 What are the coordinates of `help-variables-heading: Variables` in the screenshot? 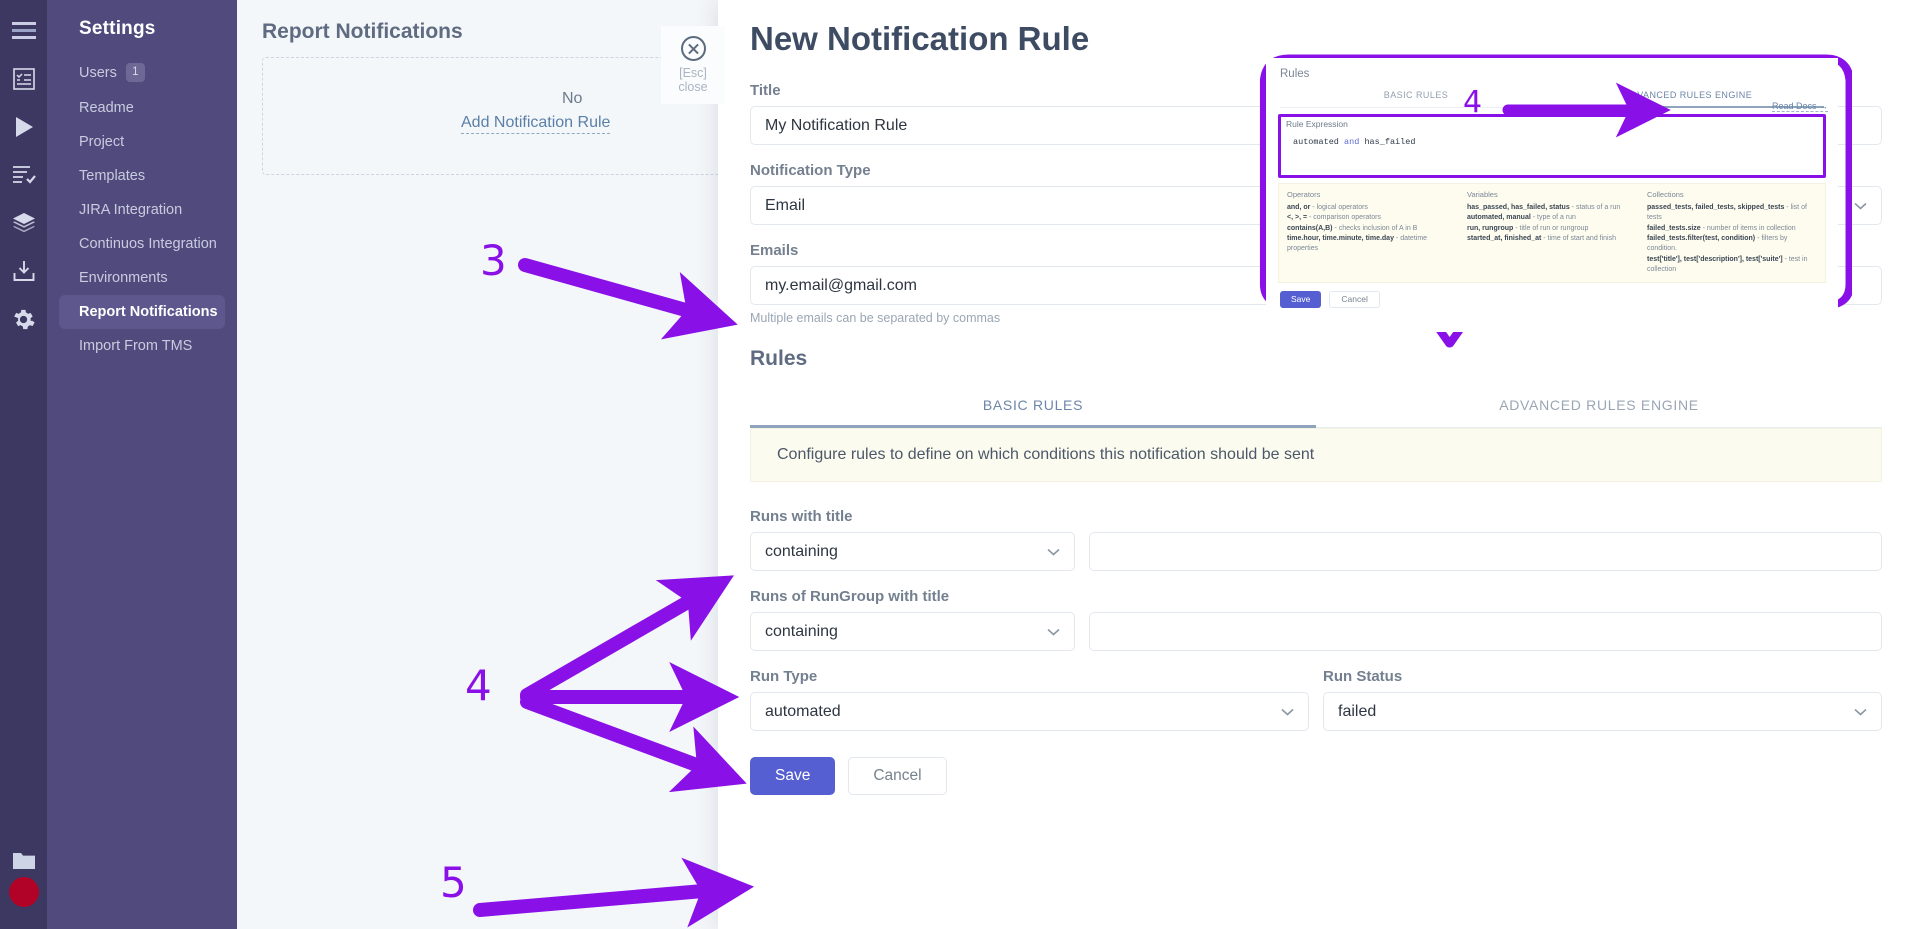 It's located at (1482, 194).